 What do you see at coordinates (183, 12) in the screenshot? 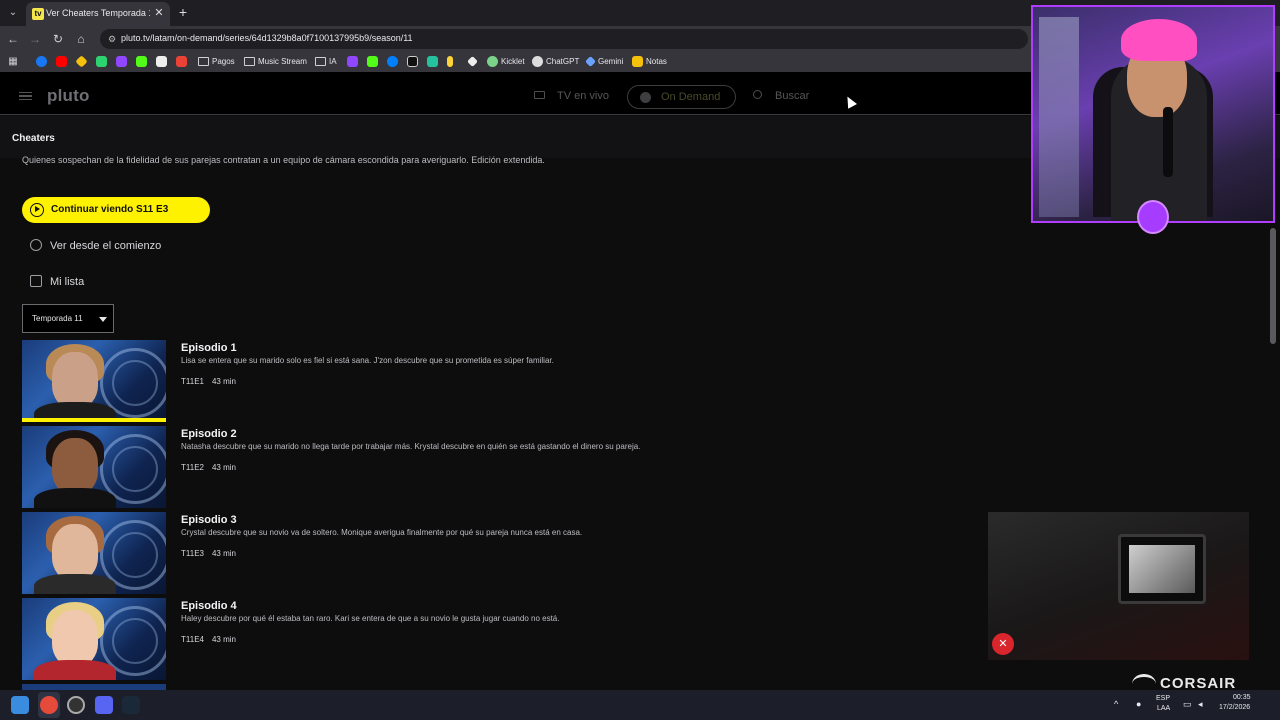
I see `new-tab-icon: +` at bounding box center [183, 12].